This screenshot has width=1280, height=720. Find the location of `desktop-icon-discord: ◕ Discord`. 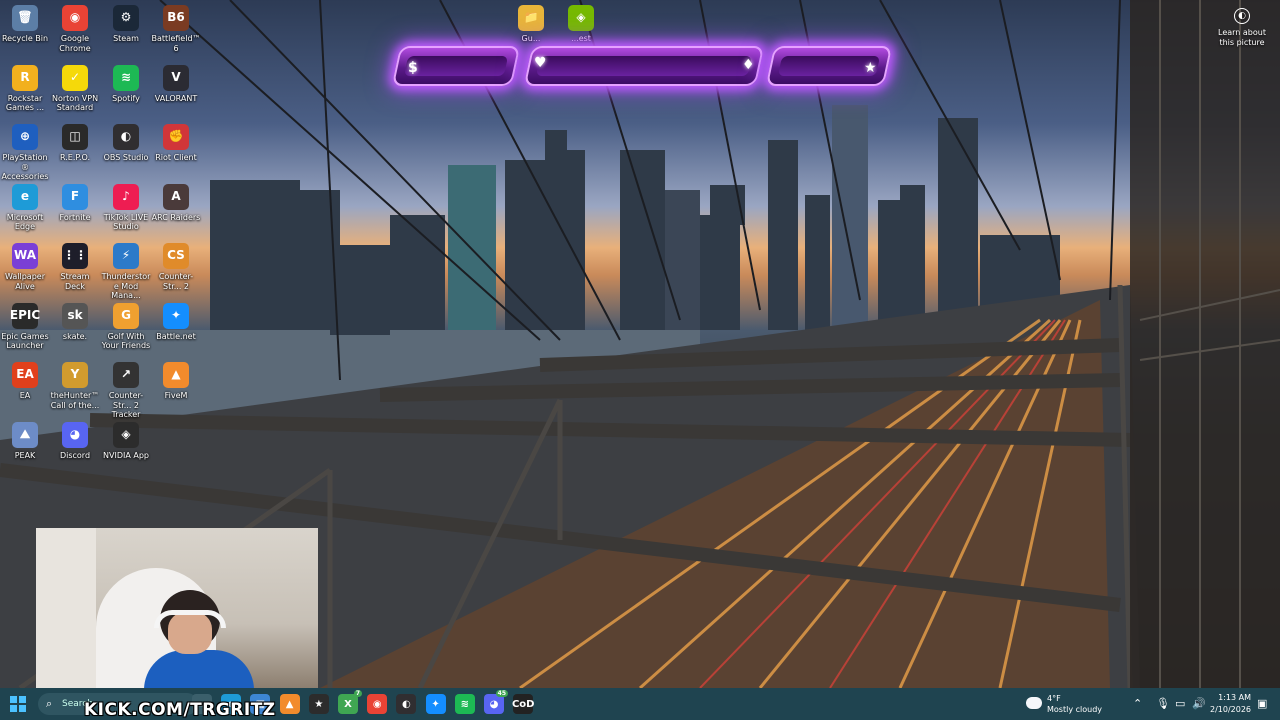

desktop-icon-discord: ◕ Discord is located at coordinates (75, 441).